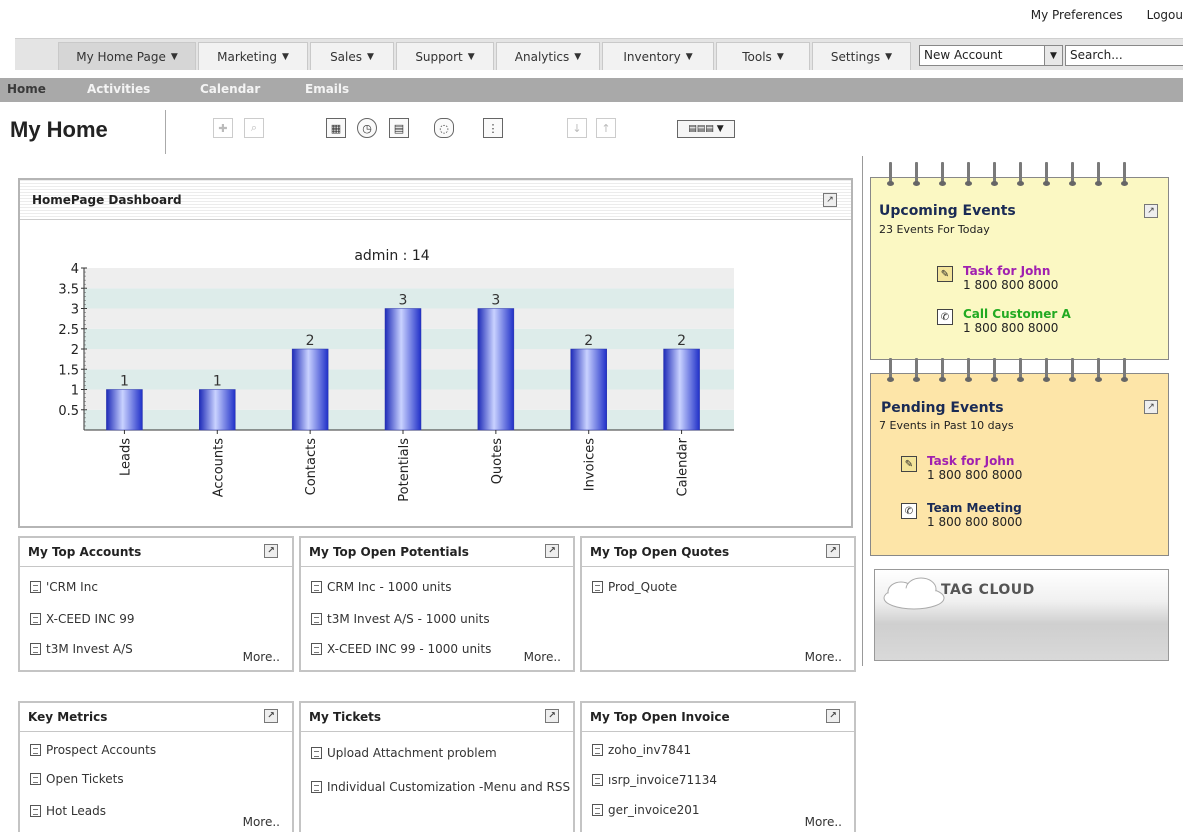 The width and height of the screenshot is (1183, 832). Describe the element at coordinates (230, 89) in the screenshot. I see `subnav-calendar: Calendar` at that location.